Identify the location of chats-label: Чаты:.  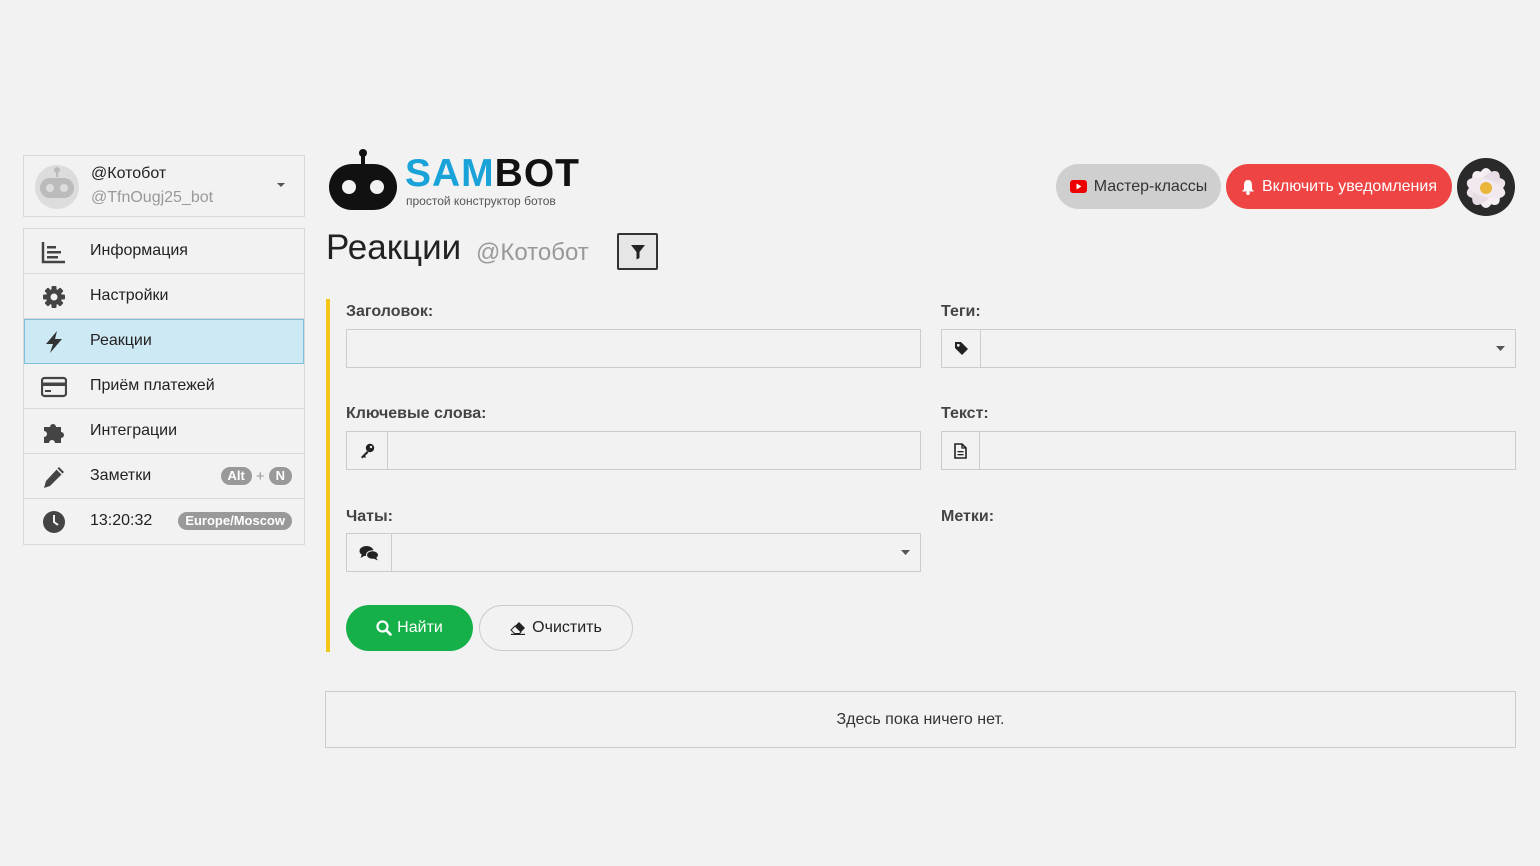
(369, 516).